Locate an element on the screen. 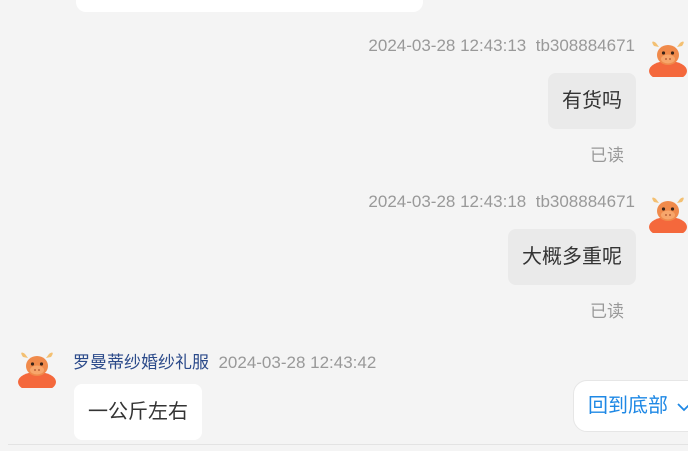 Image resolution: width=688 pixels, height=451 pixels. message-meta: 罗曼蒂纱婚纱礼服 2024-03-28 12:43:42 is located at coordinates (224, 360).